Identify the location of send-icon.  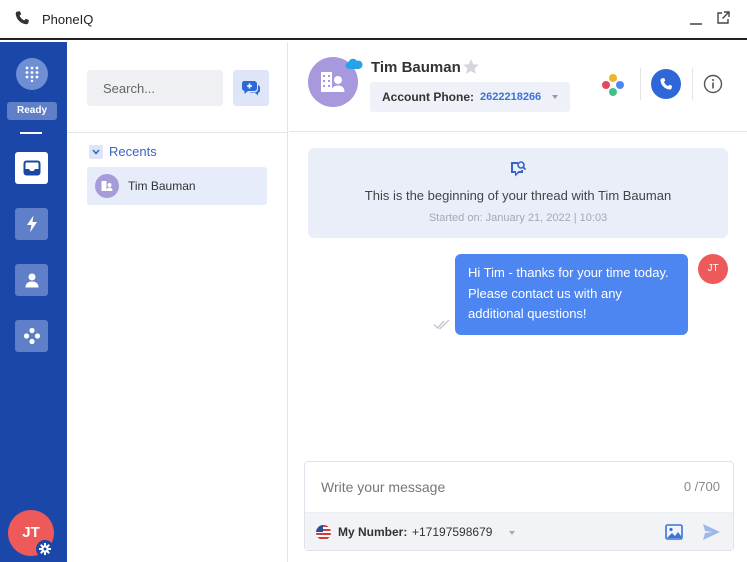
(711, 532).